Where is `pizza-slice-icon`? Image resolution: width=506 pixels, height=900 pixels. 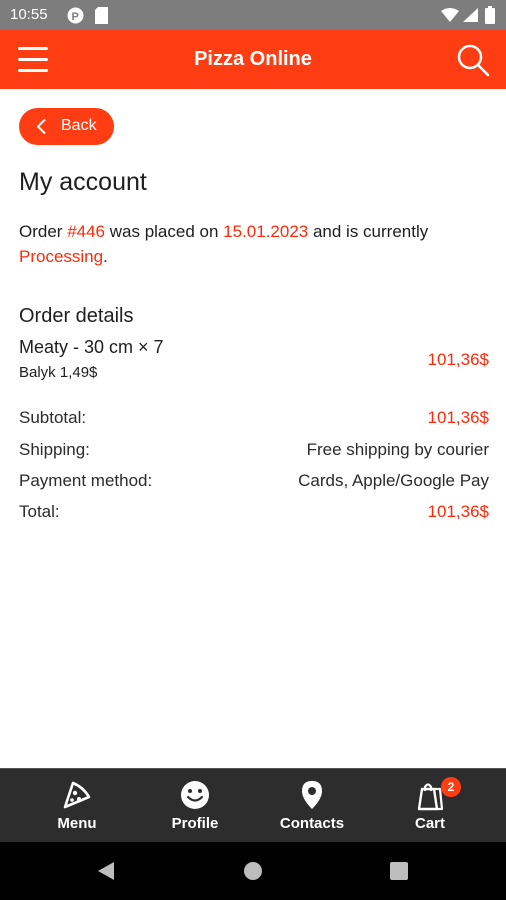 pizza-slice-icon is located at coordinates (77, 795).